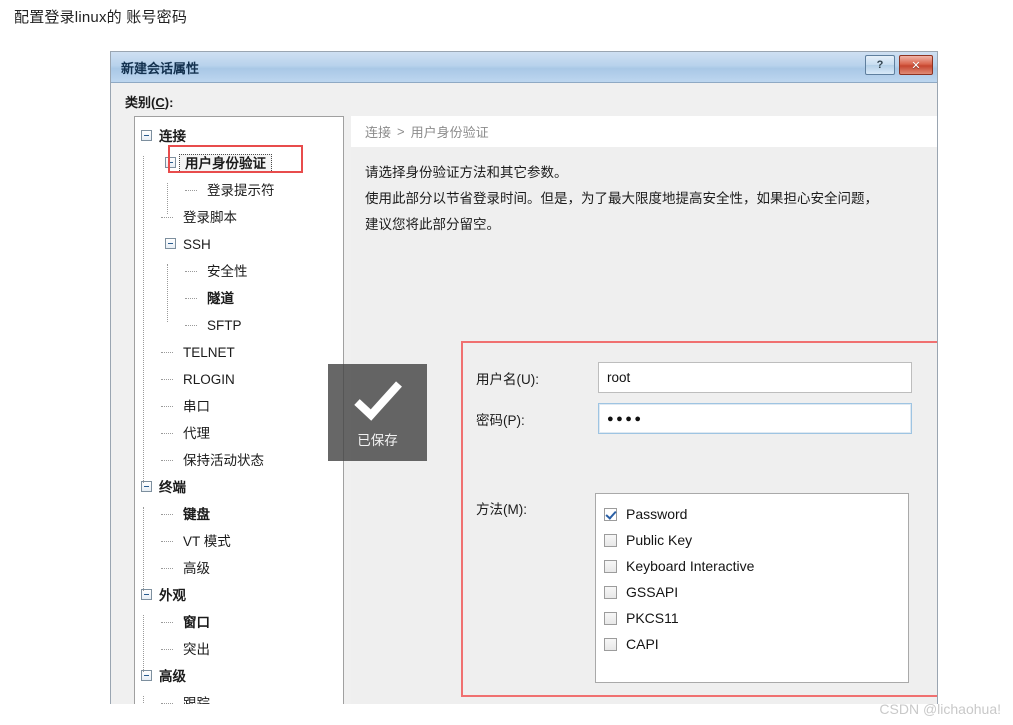  I want to click on password-row: 密码(P): ●●●●, so click(694, 418).